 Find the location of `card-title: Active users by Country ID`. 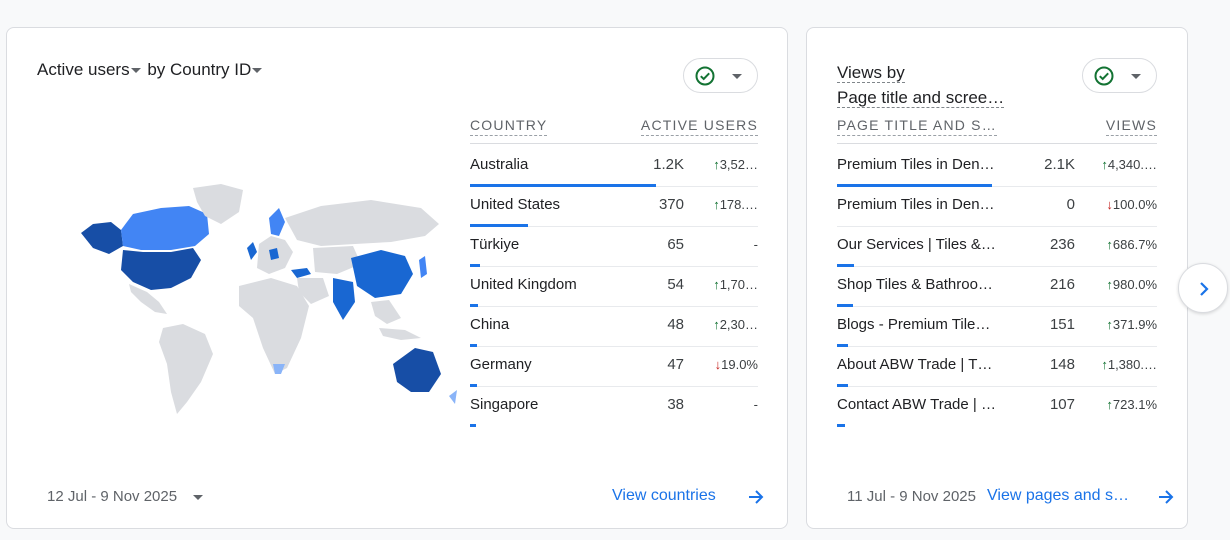

card-title: Active users by Country ID is located at coordinates (150, 70).